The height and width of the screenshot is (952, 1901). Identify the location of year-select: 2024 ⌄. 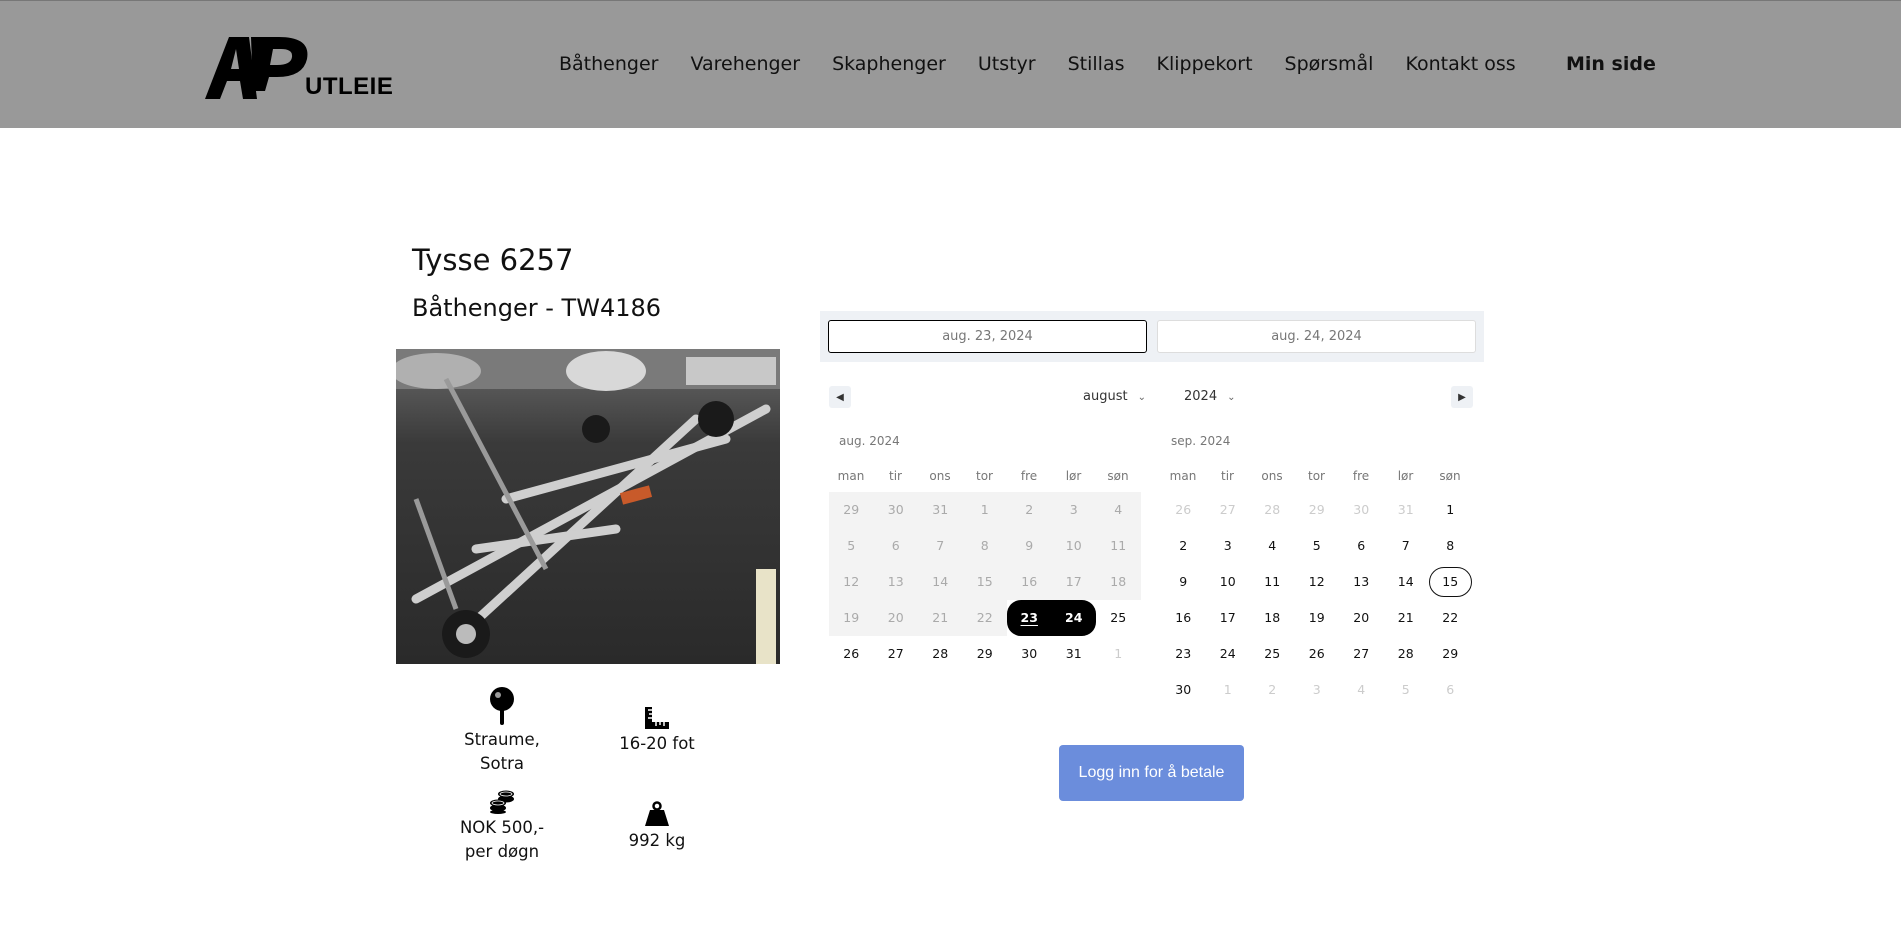
(1209, 396).